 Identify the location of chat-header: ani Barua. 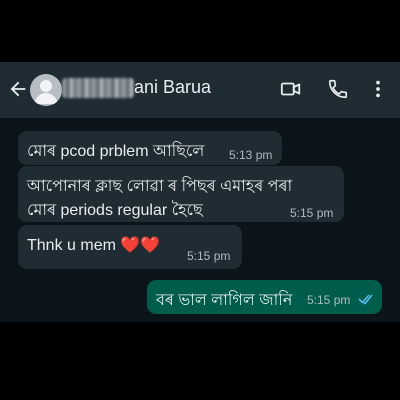
(200, 90).